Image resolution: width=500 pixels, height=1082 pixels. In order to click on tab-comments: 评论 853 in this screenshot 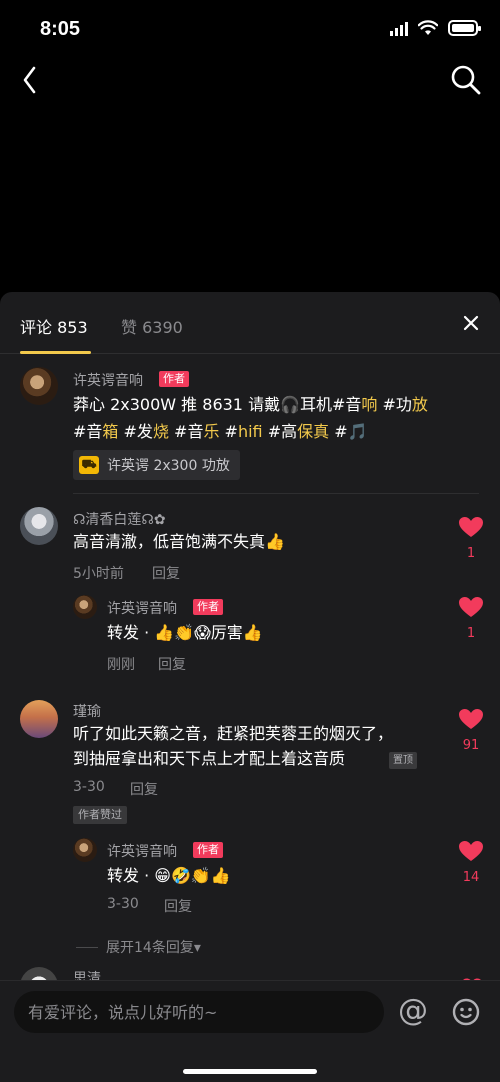, I will do `click(54, 326)`.